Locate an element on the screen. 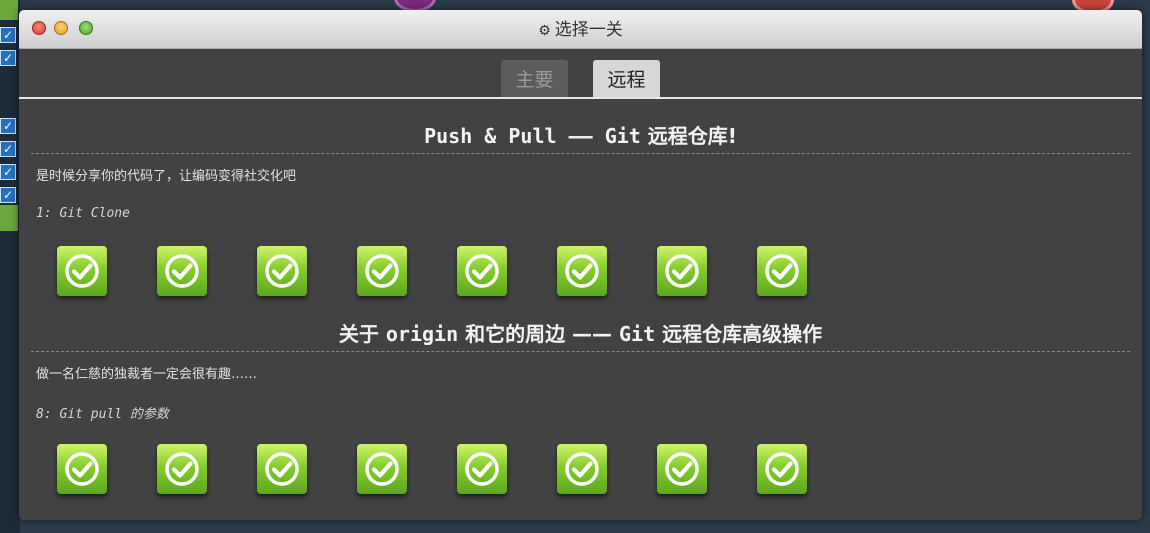 This screenshot has height=533, width=1150. section-title-mono: Push & Pull —— Git is located at coordinates (532, 136).